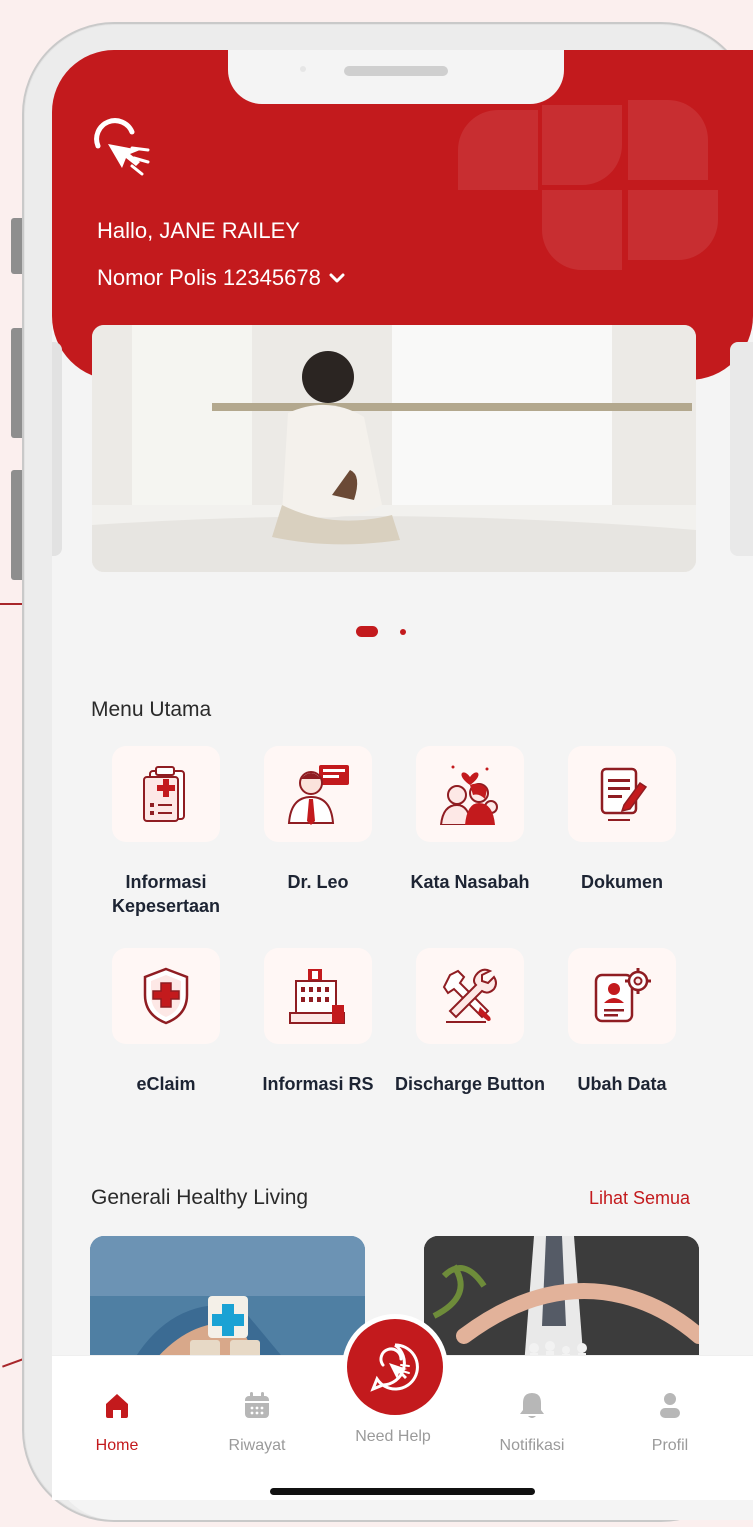 This screenshot has height=1527, width=753. Describe the element at coordinates (532, 1422) in the screenshot. I see `nav-notifikasi: Notifikasi` at that location.